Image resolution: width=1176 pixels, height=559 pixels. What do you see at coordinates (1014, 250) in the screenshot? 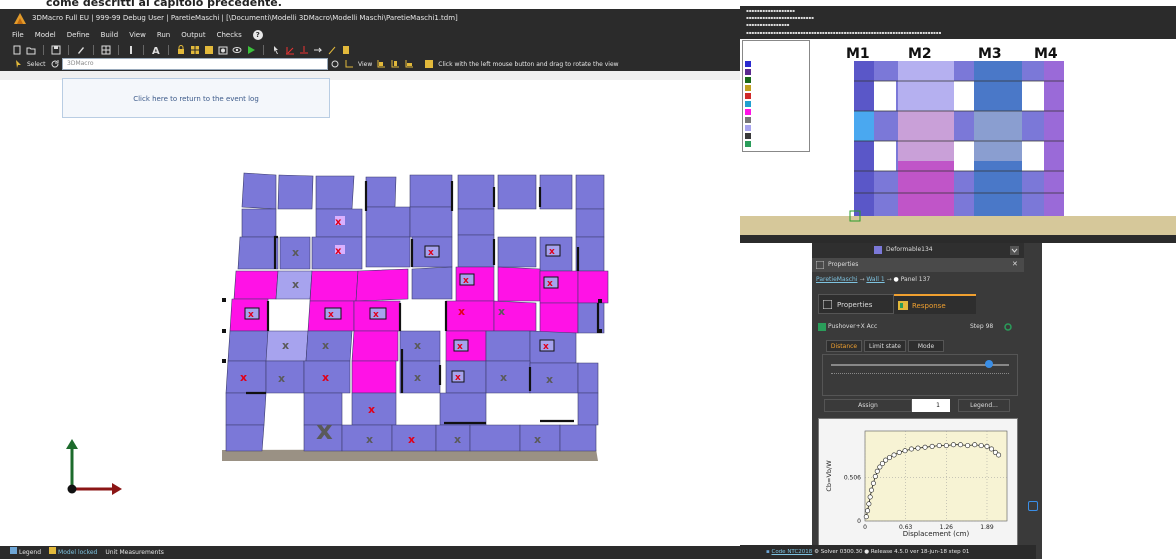
I see `chevron-down-icon` at bounding box center [1014, 250].